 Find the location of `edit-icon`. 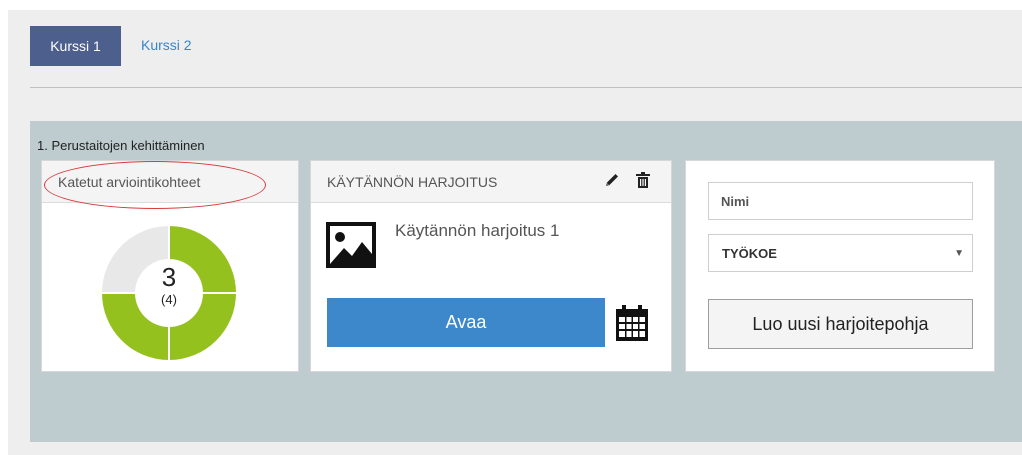

edit-icon is located at coordinates (612, 180).